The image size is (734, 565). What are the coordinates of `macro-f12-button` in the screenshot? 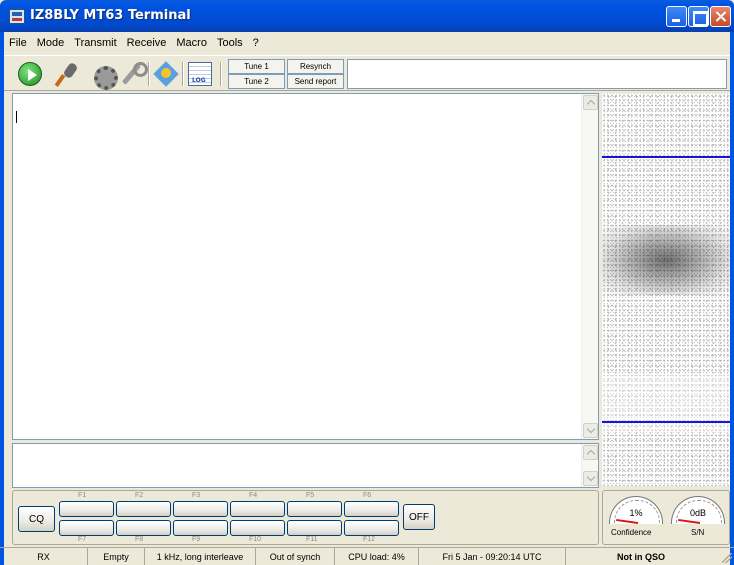 It's located at (371, 528).